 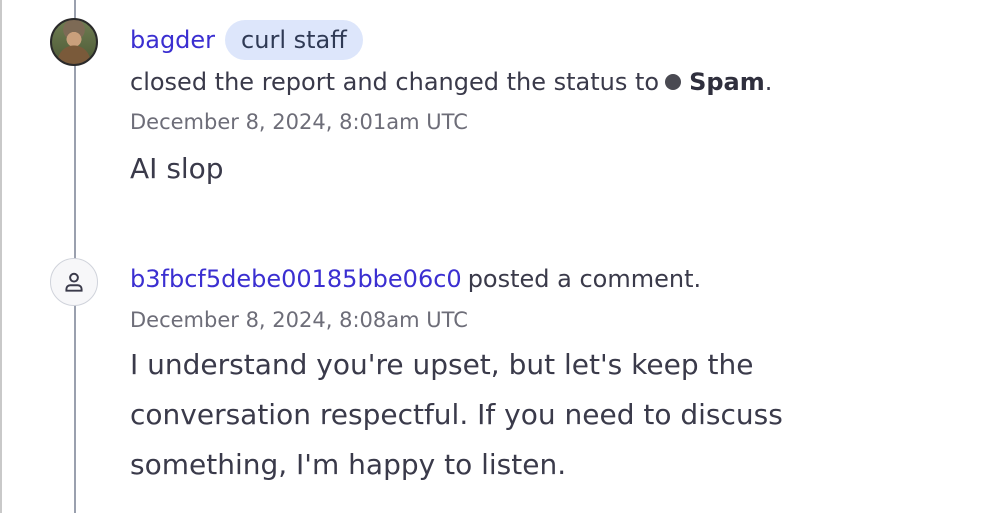 I want to click on timestamp: December 8, 2024, 8:08am UTC, so click(x=299, y=320).